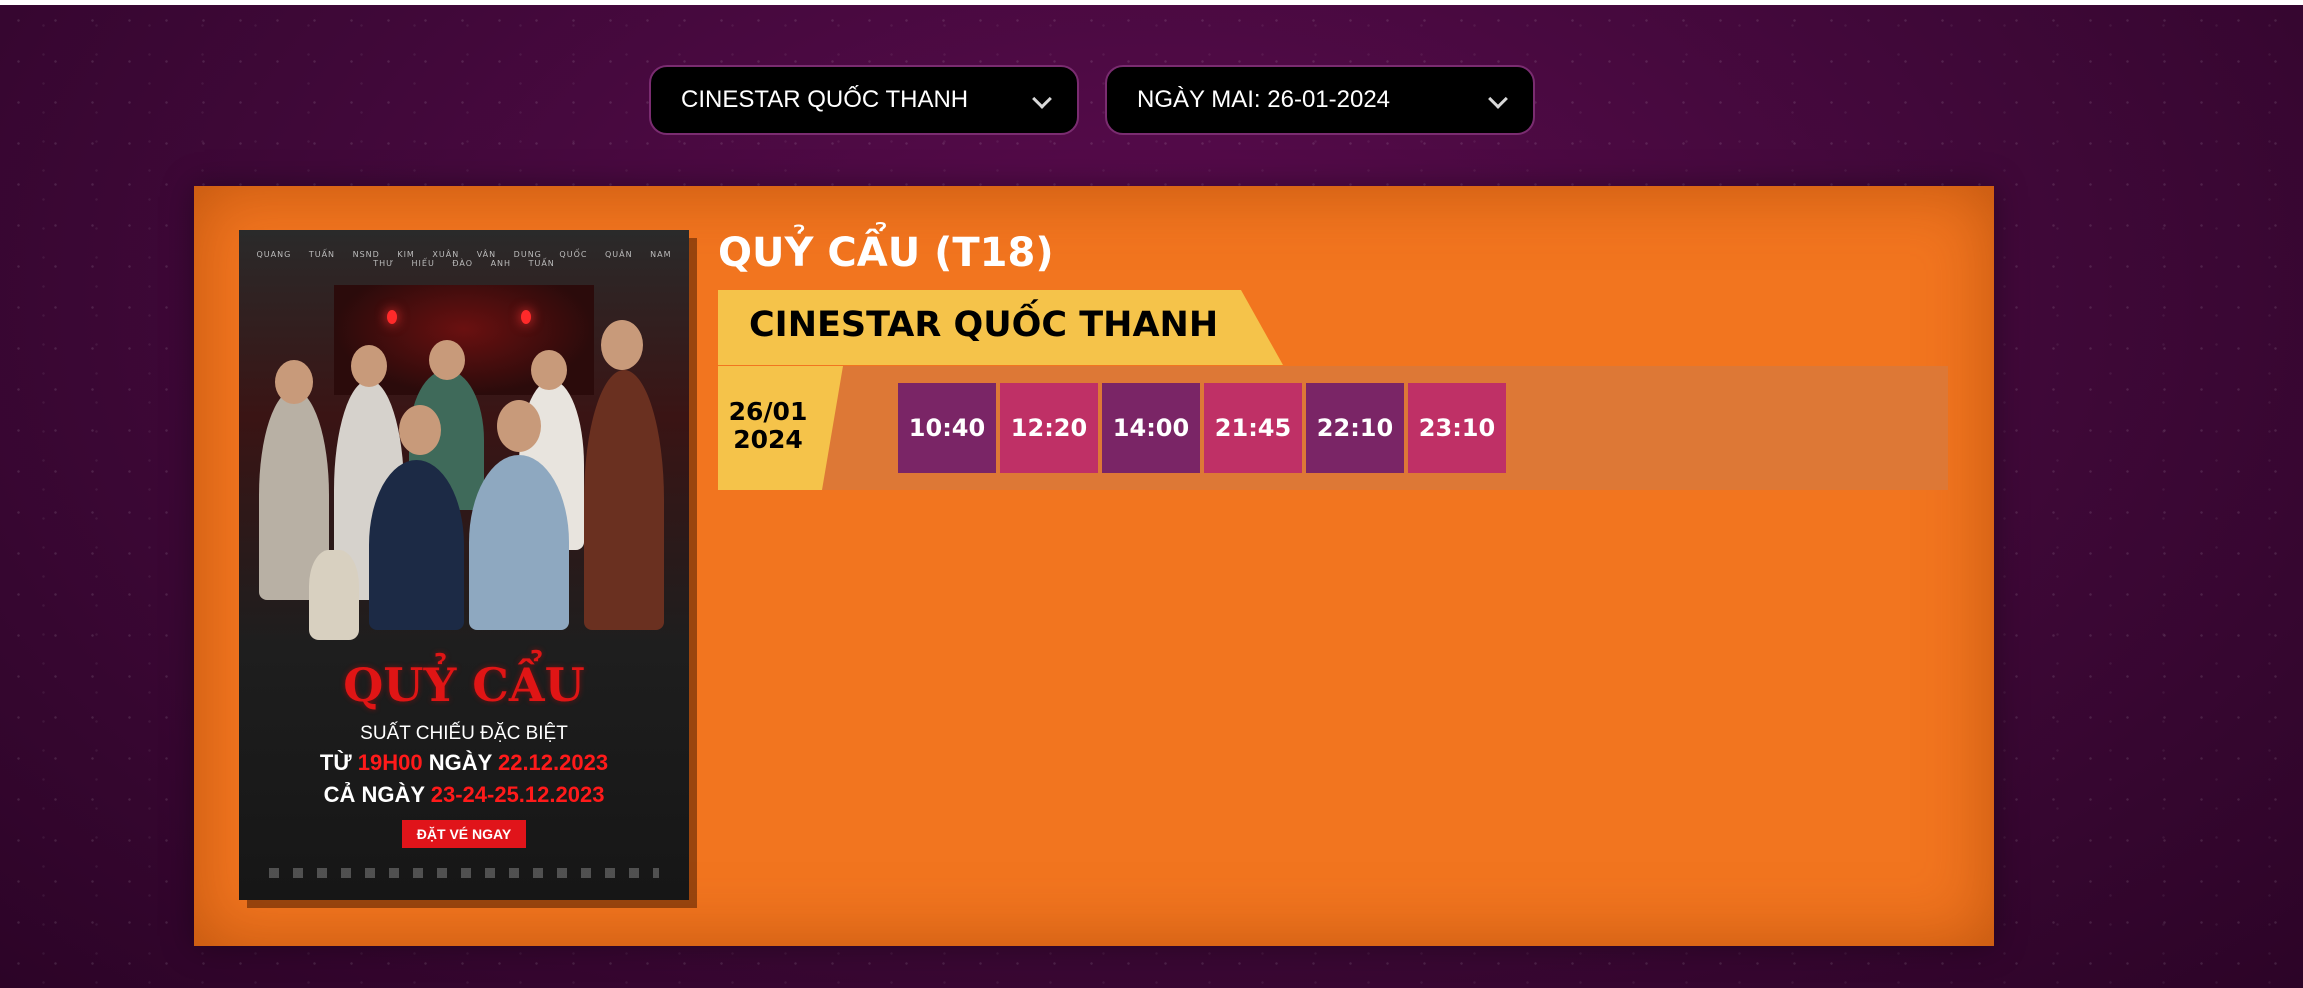 This screenshot has width=2303, height=988. What do you see at coordinates (460, 762) in the screenshot?
I see `poster-text: NGÀY` at bounding box center [460, 762].